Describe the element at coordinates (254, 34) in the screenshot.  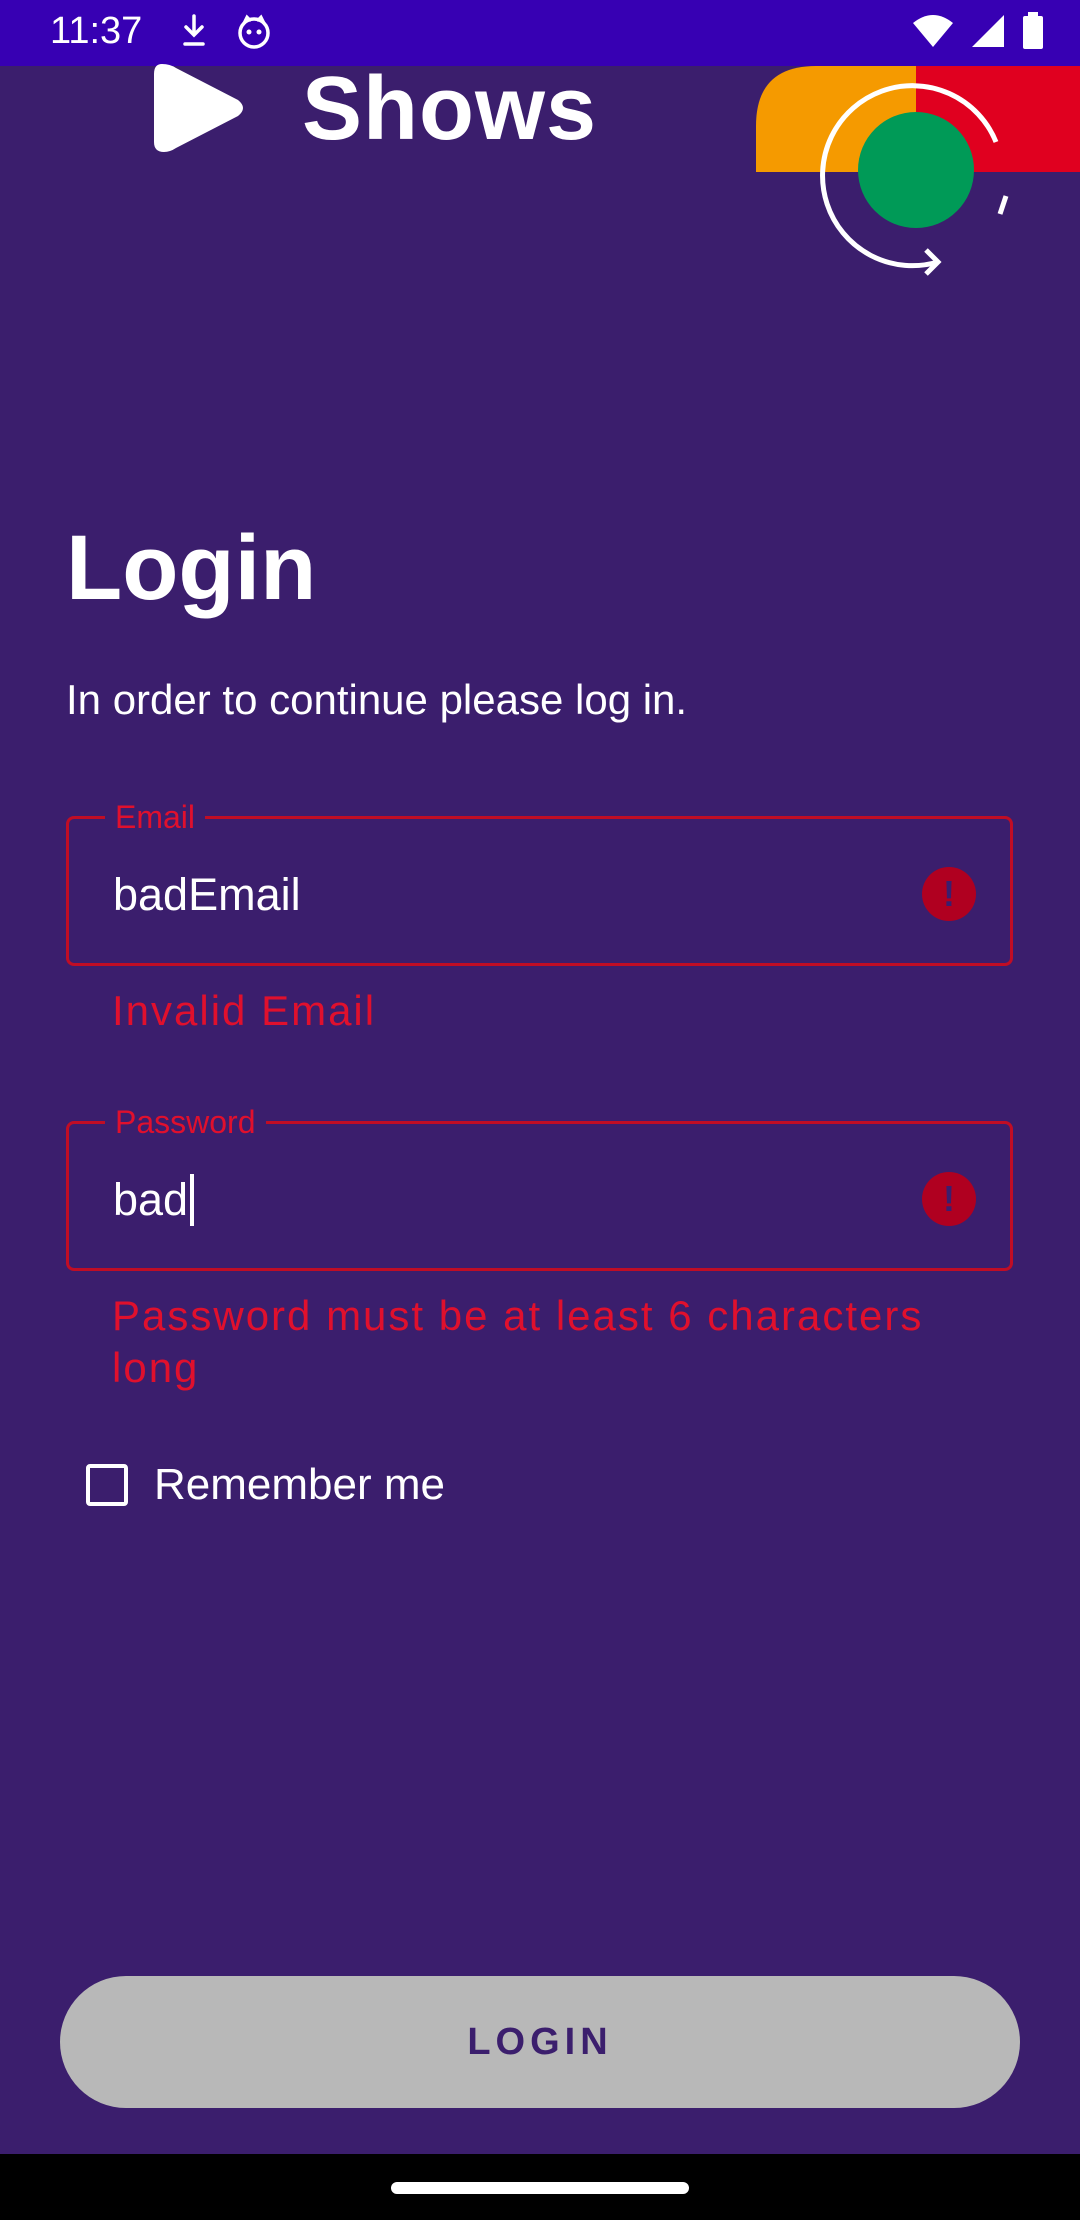
I see `cat-icon` at that location.